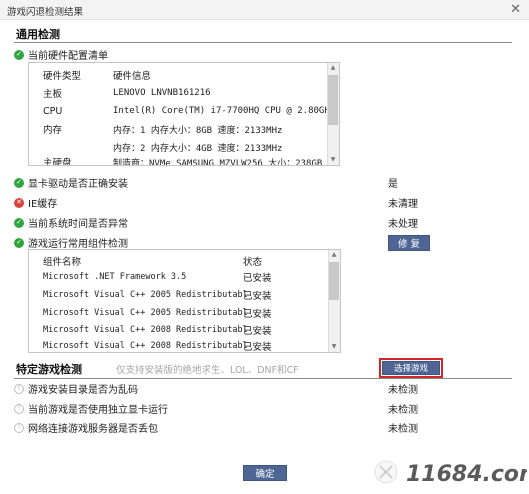 This screenshot has width=529, height=494. I want to click on hardware-type: 主硬盘, so click(57, 162).